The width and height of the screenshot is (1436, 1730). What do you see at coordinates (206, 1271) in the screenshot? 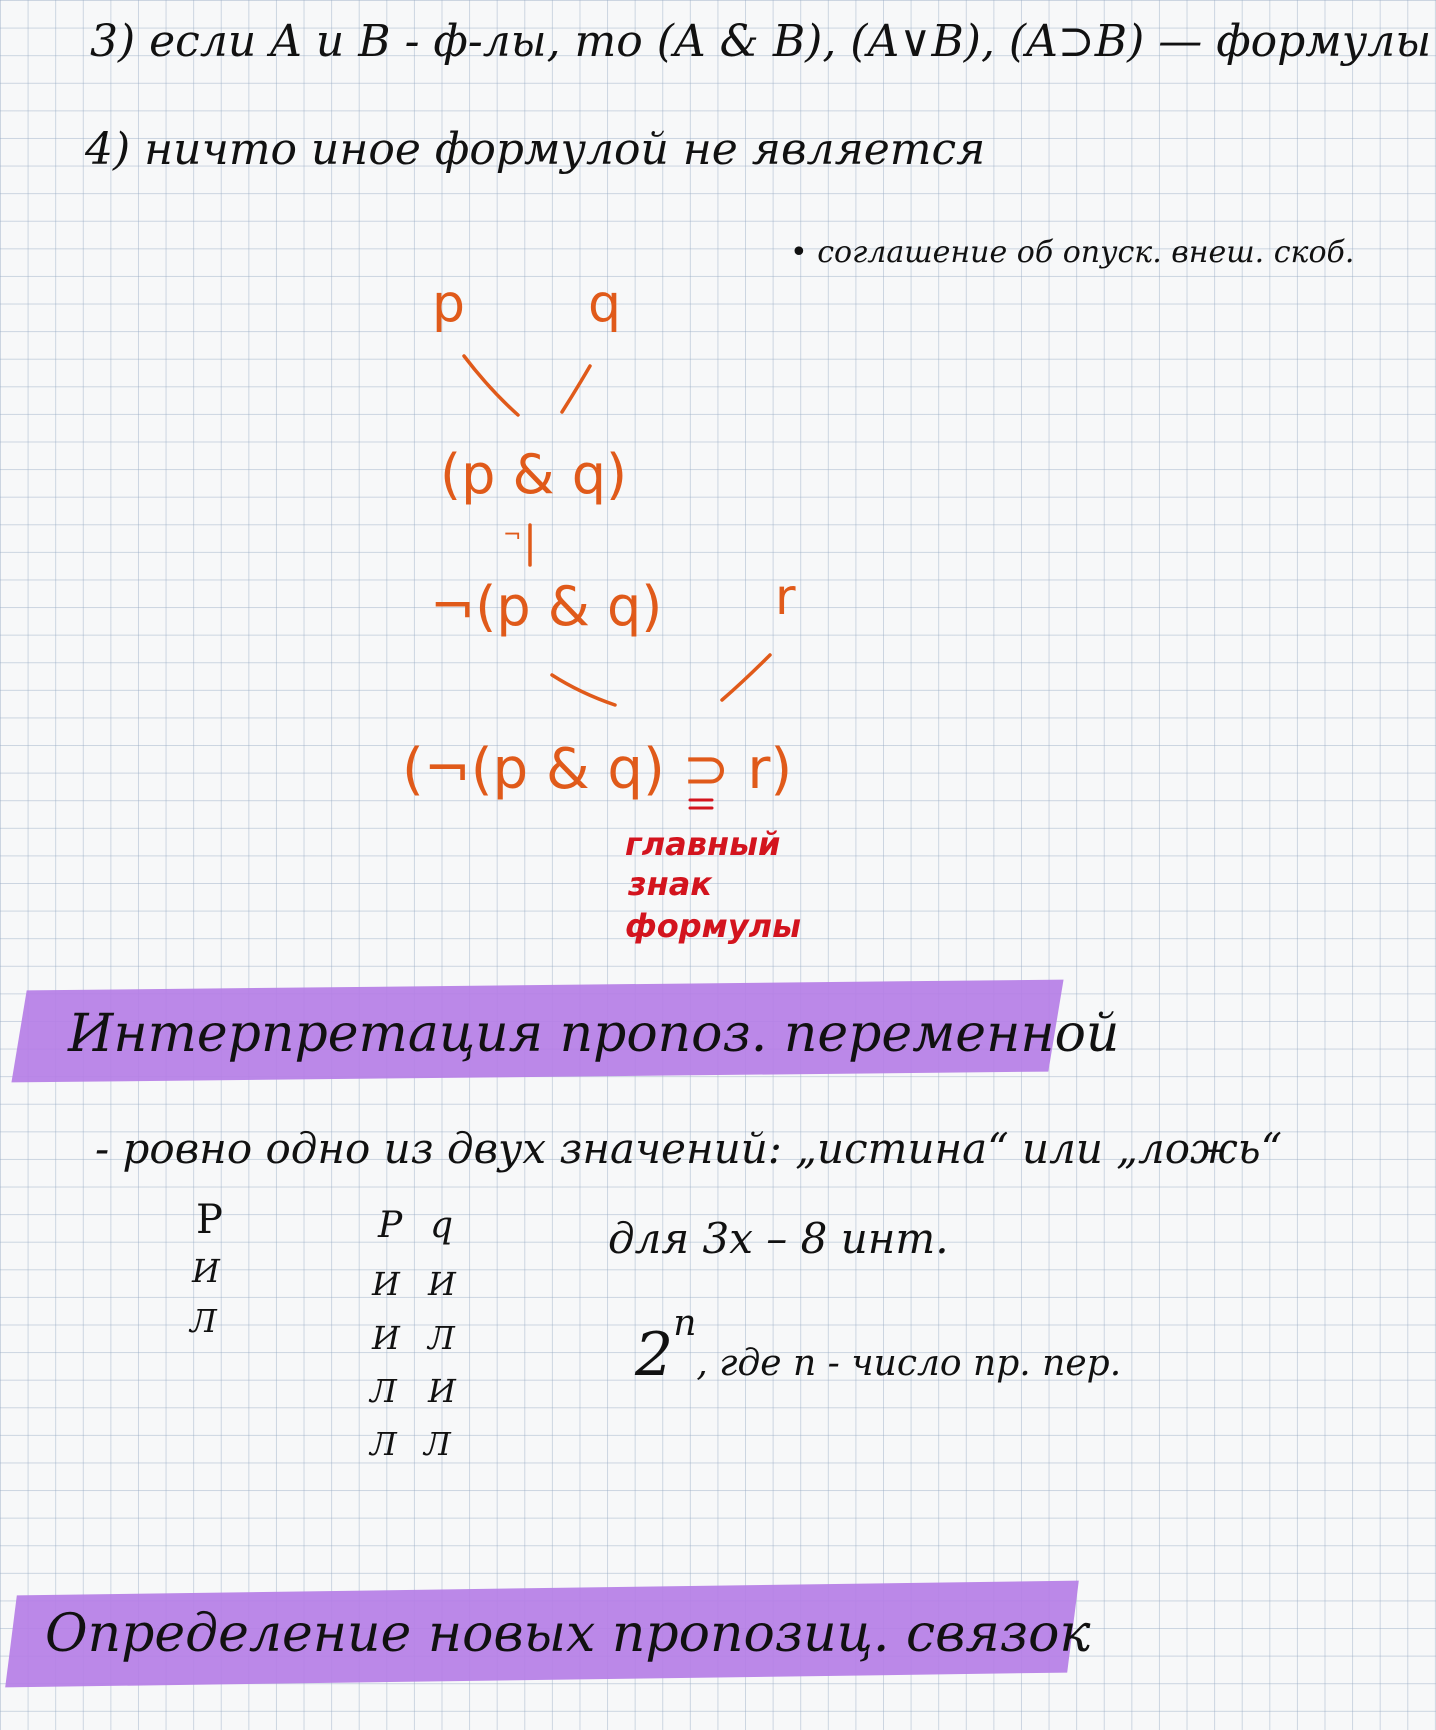
I see `table1-row-1: И` at bounding box center [206, 1271].